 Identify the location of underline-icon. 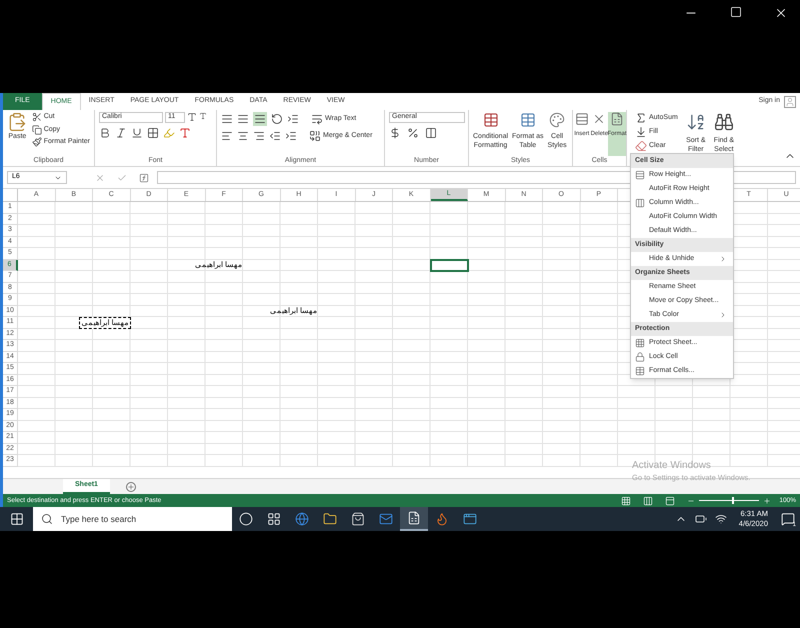
(137, 133).